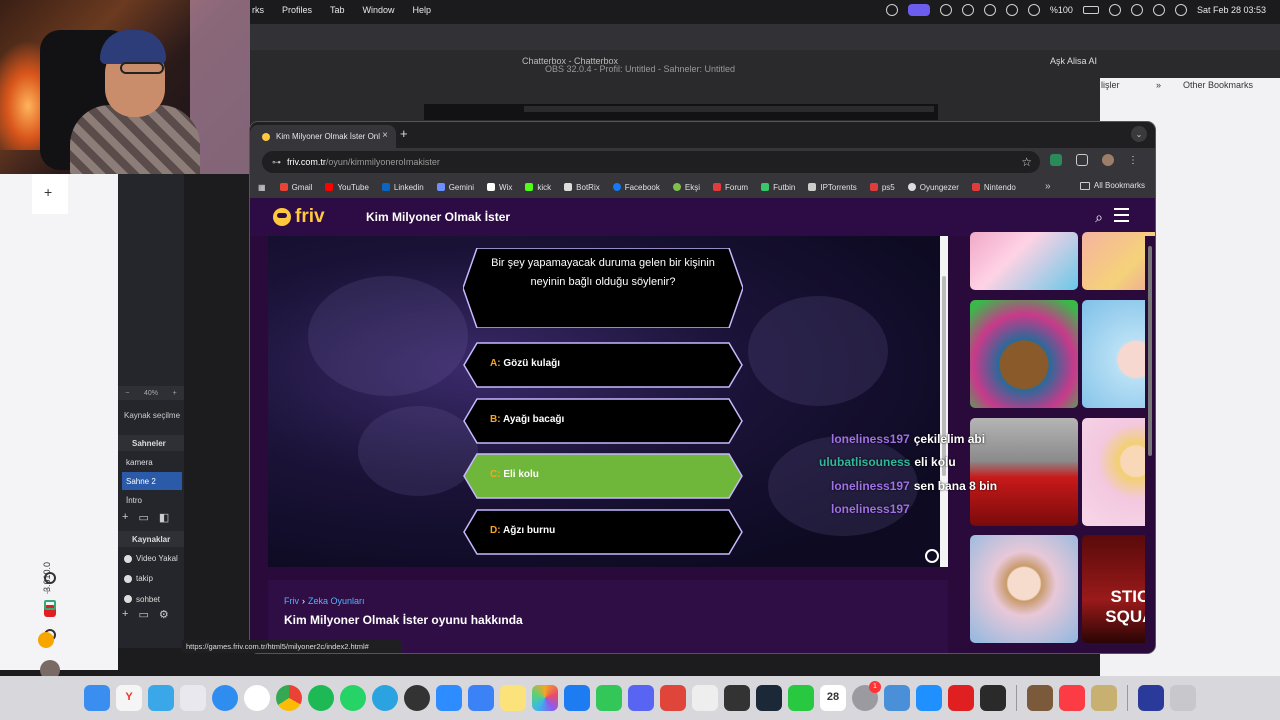  Describe the element at coordinates (347, 187) in the screenshot. I see `bookmark-youtube: YouTube` at that location.